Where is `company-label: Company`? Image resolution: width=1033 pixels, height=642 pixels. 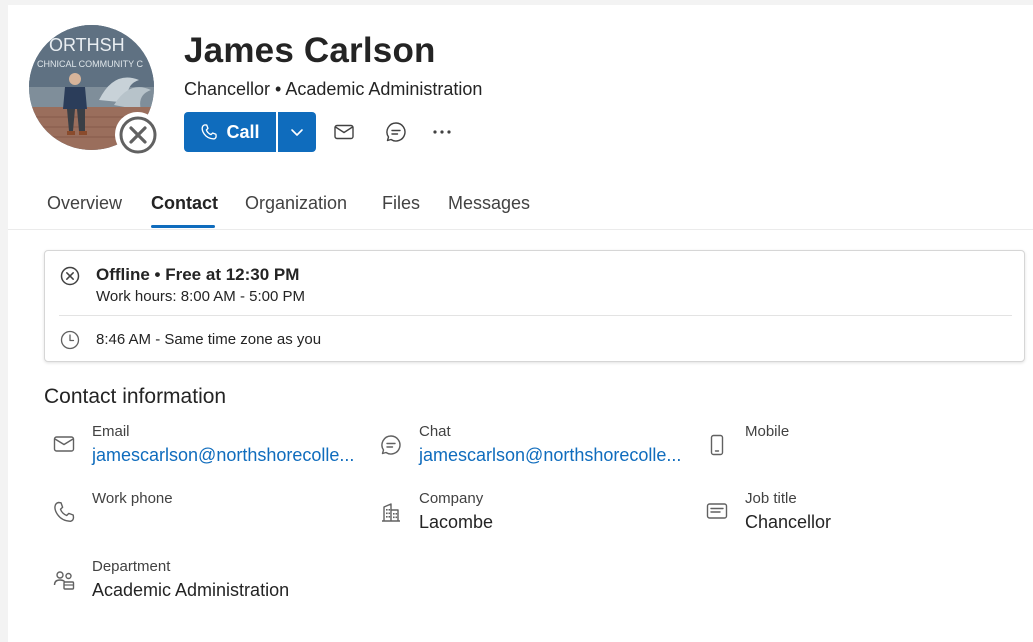 company-label: Company is located at coordinates (451, 498).